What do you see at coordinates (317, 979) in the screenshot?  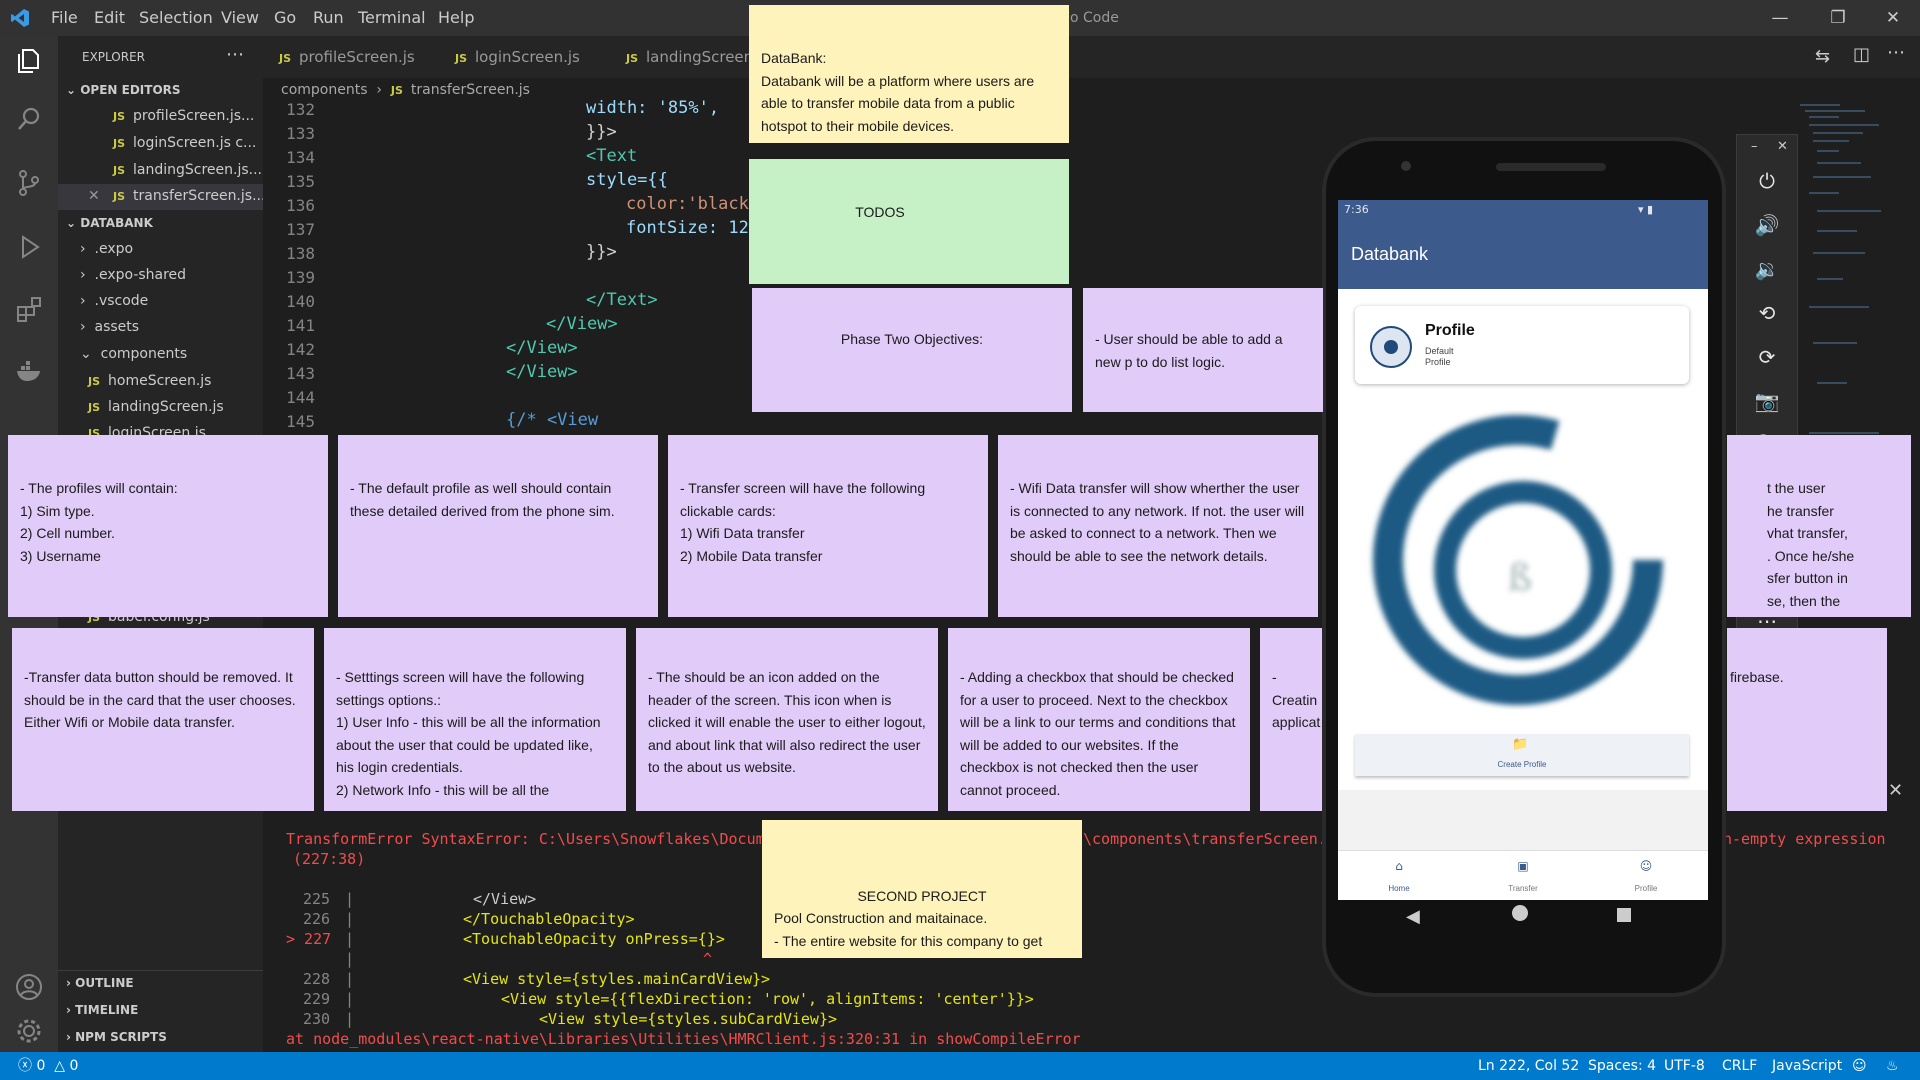 I see `term-line-number: 228` at bounding box center [317, 979].